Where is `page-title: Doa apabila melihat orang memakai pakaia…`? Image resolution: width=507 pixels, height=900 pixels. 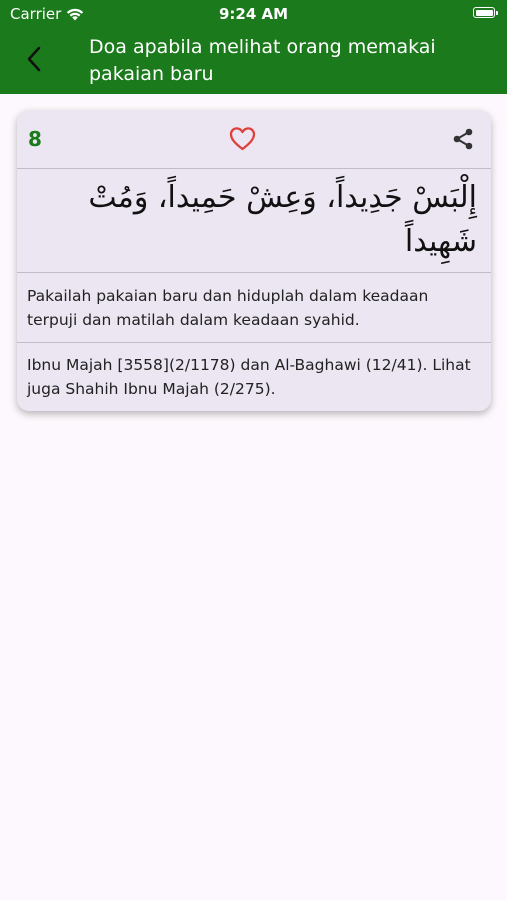 page-title: Doa apabila melihat orang memakai pakaia… is located at coordinates (262, 60).